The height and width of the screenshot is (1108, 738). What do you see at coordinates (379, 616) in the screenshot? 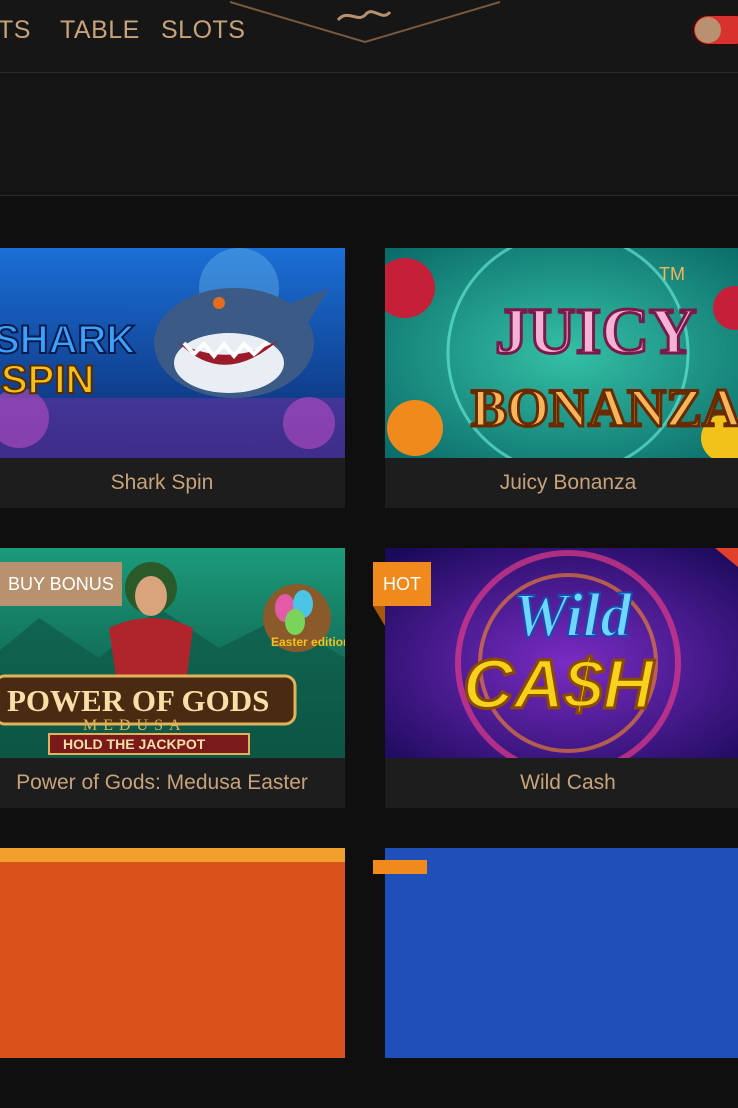
I see `hot-badge-fold` at bounding box center [379, 616].